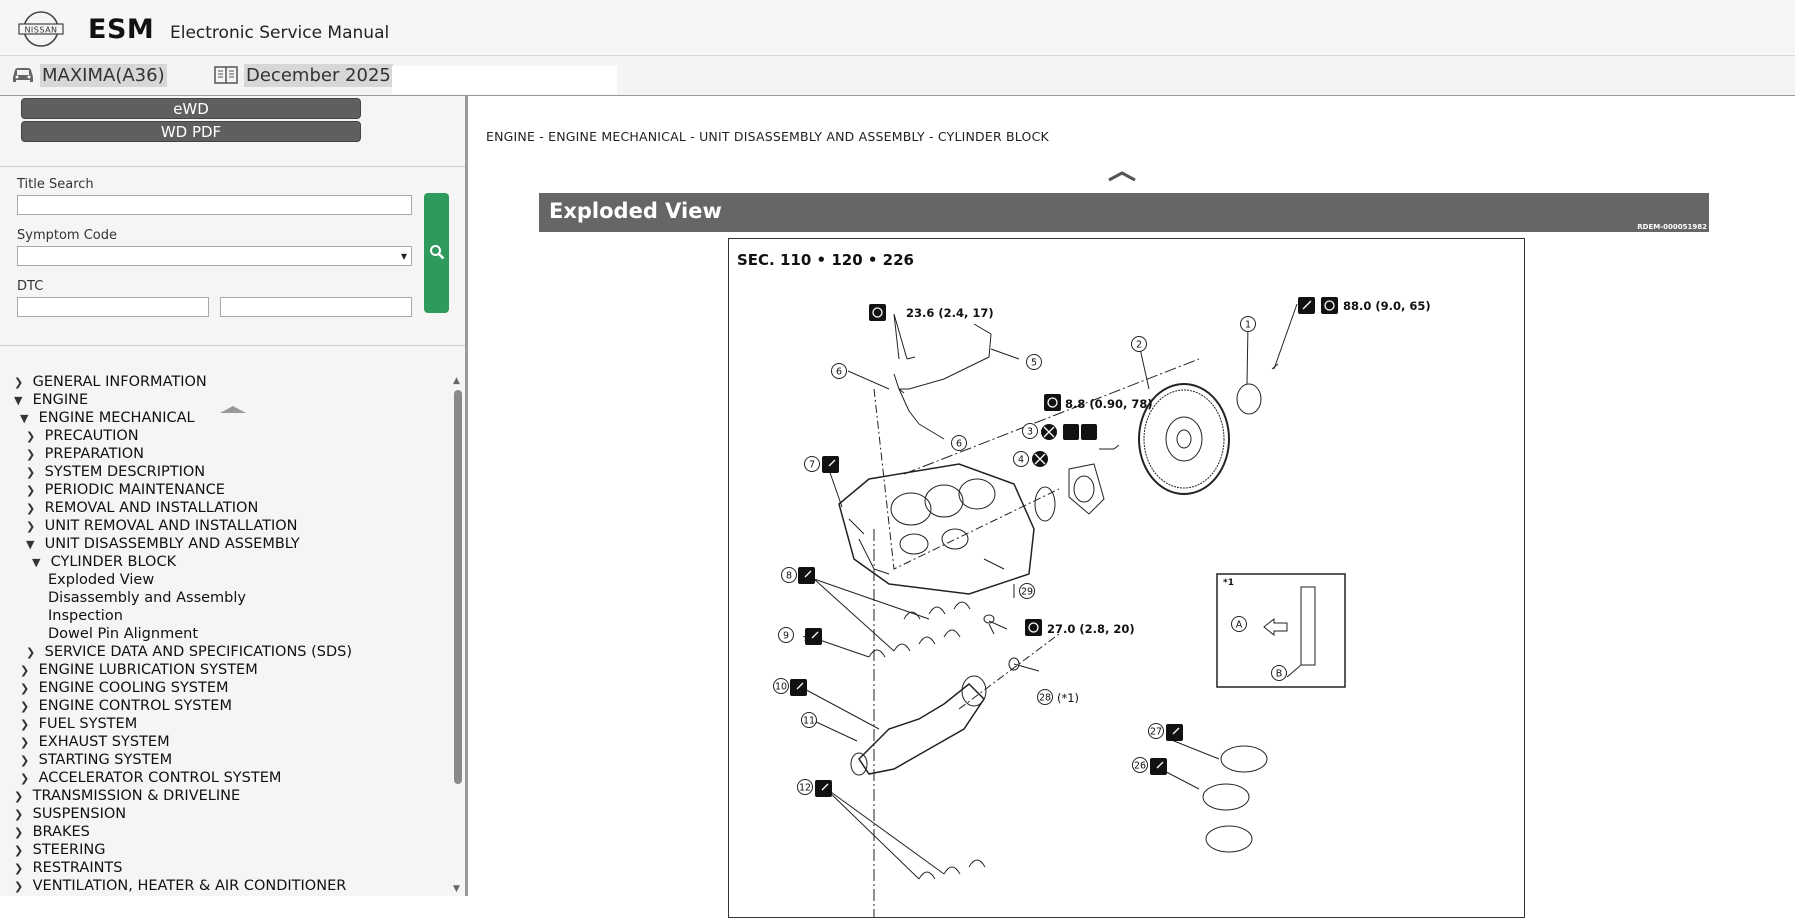  What do you see at coordinates (123, 634) in the screenshot?
I see `tree-item-dowel-pin-alignment: Dowel Pin Alignment` at bounding box center [123, 634].